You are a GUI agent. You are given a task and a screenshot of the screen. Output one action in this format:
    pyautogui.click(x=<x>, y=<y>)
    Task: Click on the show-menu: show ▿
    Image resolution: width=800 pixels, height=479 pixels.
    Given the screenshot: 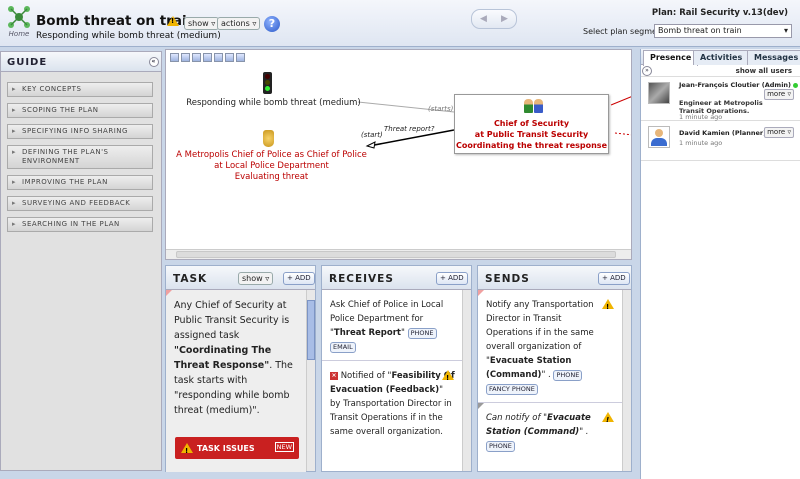 What is the action you would take?
    pyautogui.click(x=202, y=23)
    